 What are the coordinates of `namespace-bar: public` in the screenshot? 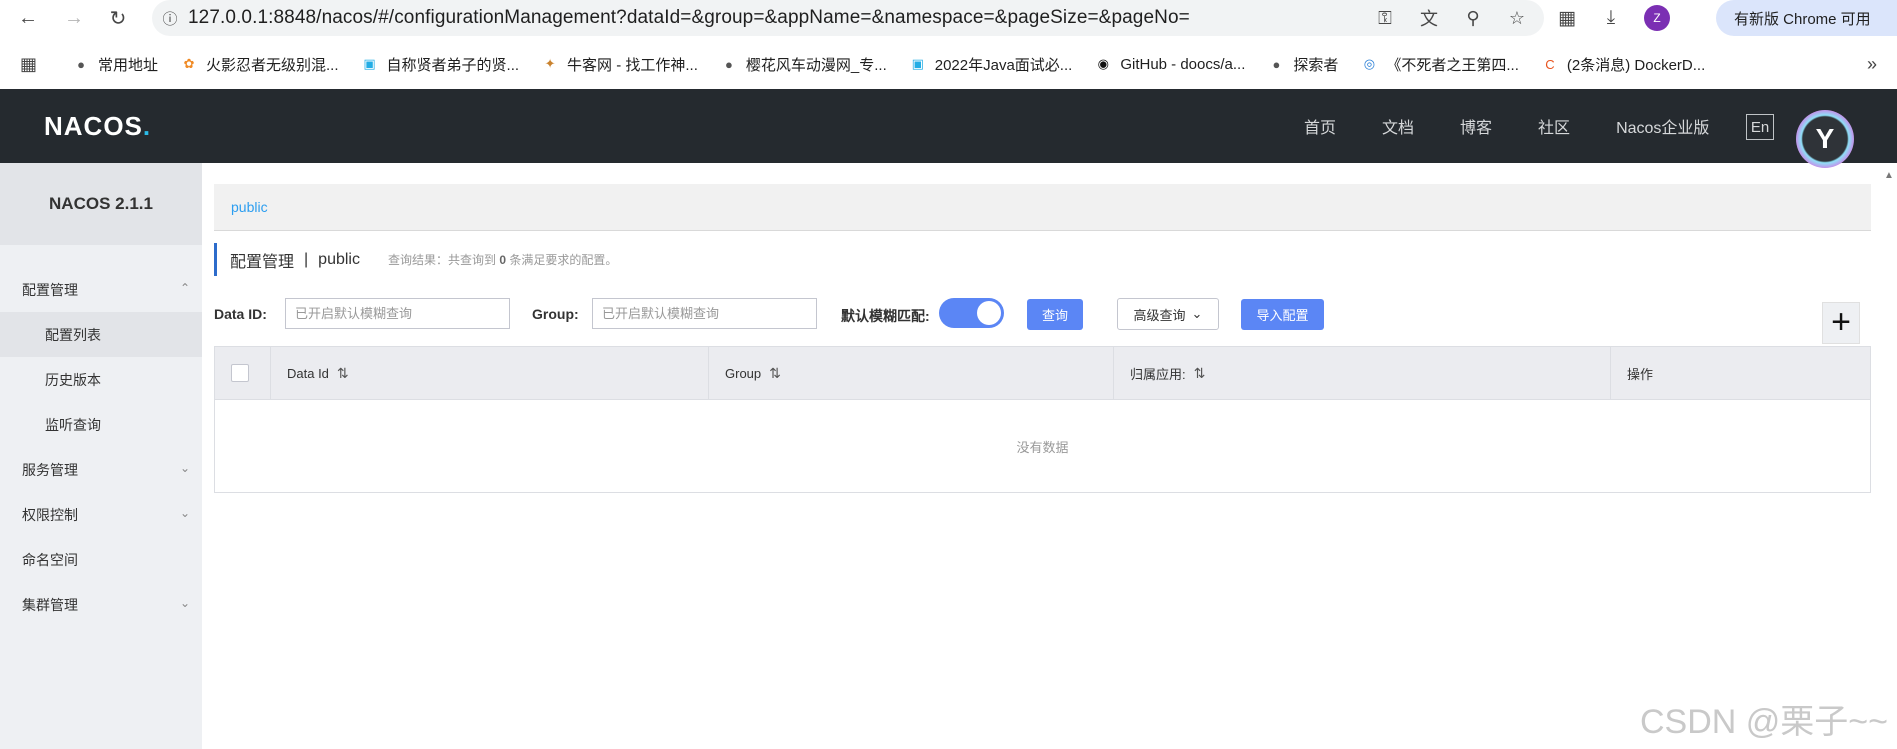 It's located at (1042, 207).